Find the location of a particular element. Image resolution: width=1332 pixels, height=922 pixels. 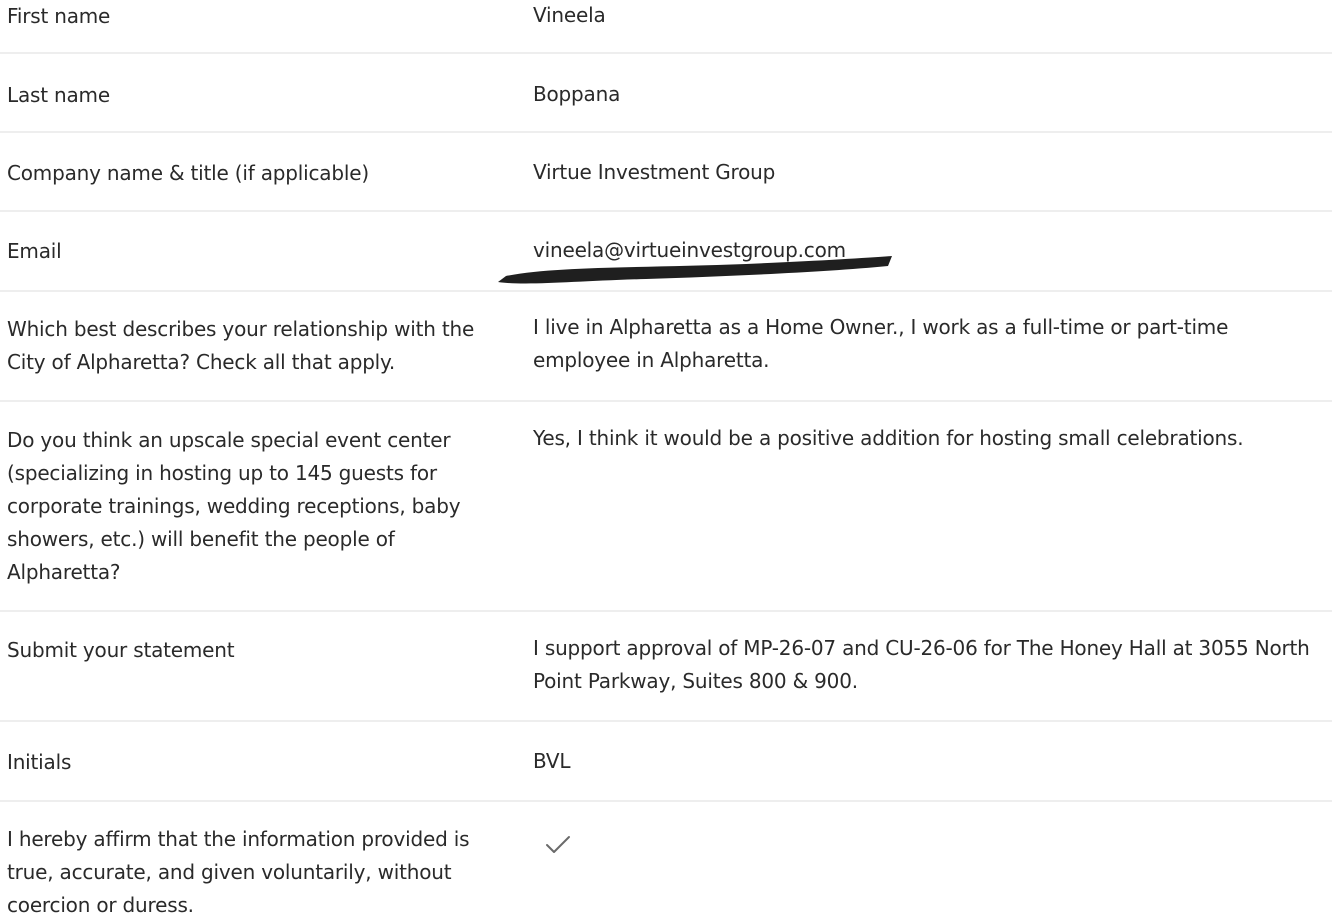

field-value: BVL is located at coordinates (552, 761).